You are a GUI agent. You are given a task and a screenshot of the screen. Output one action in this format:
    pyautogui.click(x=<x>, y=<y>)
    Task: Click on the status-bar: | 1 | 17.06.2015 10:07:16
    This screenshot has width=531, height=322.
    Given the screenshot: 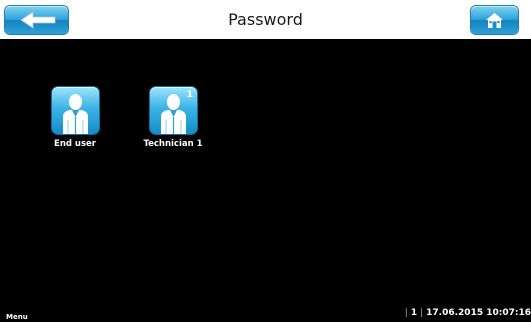 What is the action you would take?
    pyautogui.click(x=466, y=313)
    